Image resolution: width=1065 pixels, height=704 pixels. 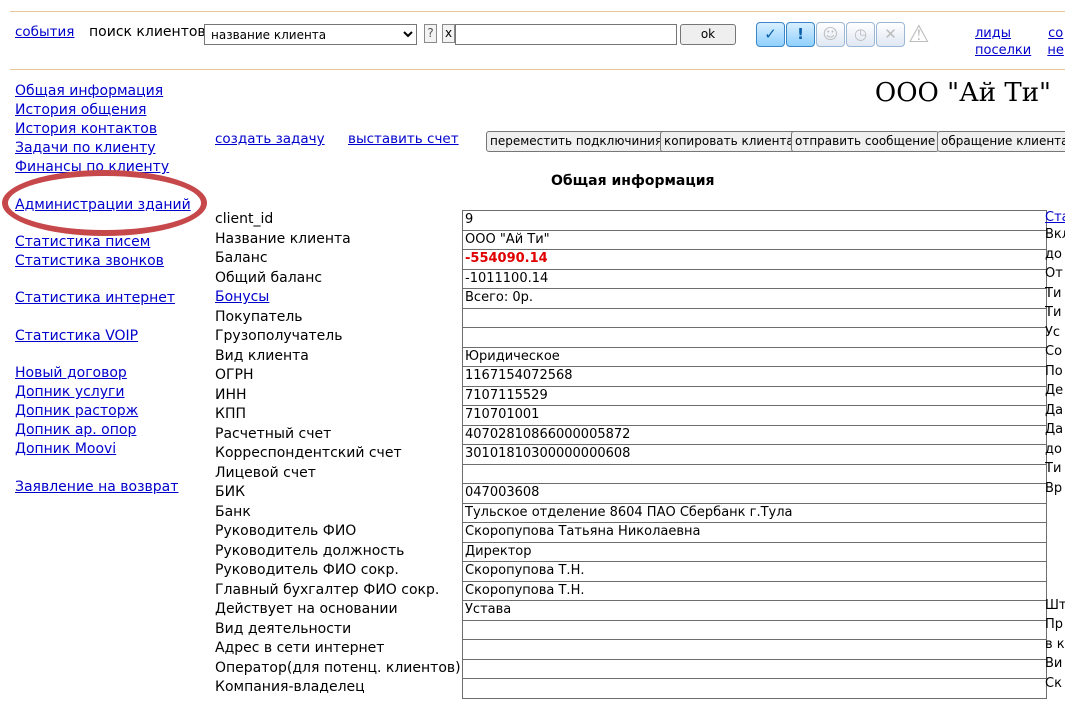 I want to click on top-divider, so click(x=537, y=11).